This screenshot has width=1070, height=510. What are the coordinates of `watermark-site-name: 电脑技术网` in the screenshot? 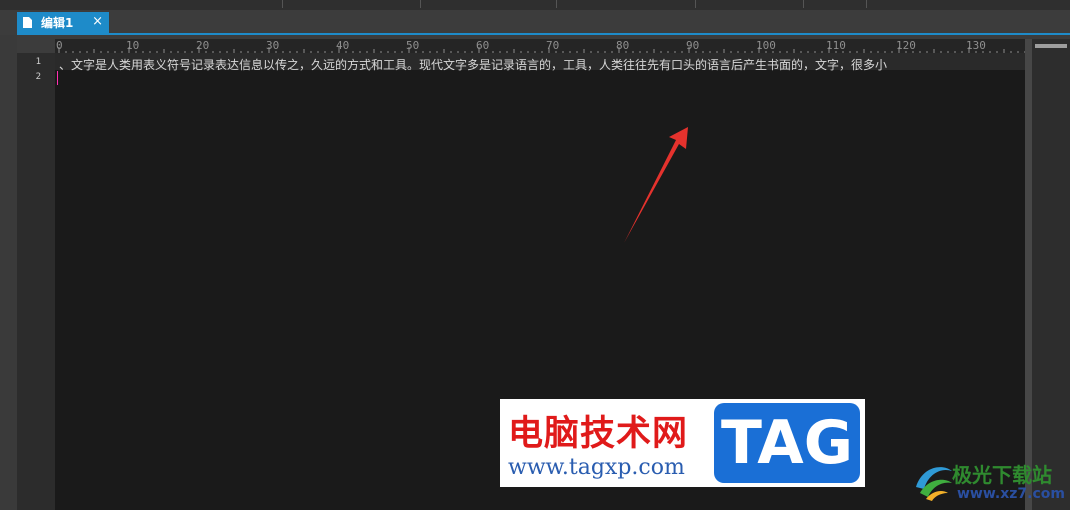 It's located at (598, 434).